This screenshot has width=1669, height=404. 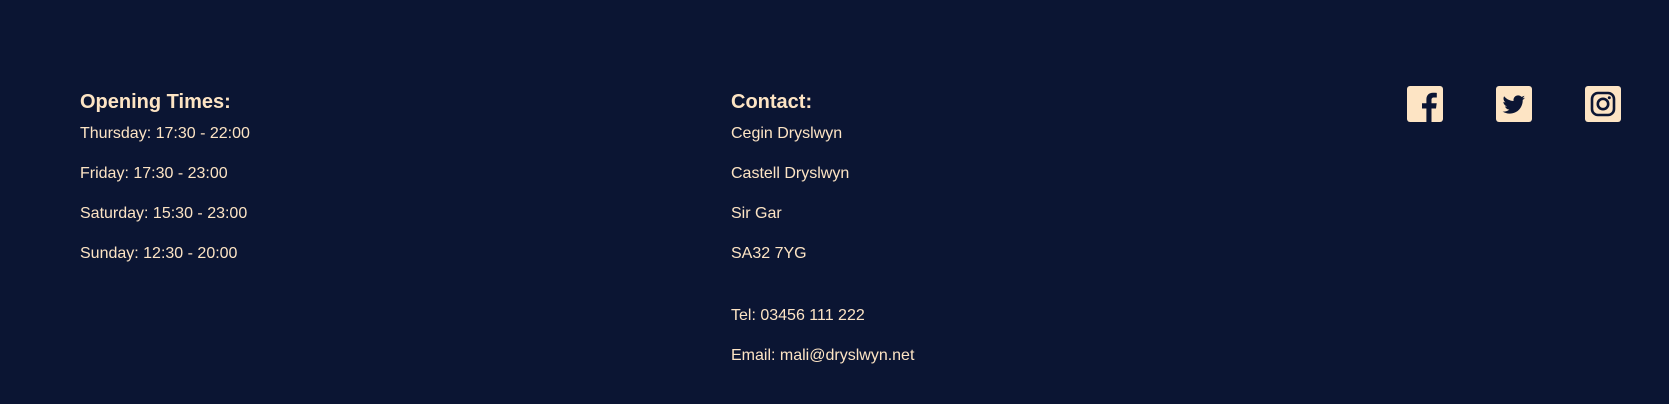 I want to click on contact-email: Email: mali@dryslwyn.net, so click(x=822, y=356).